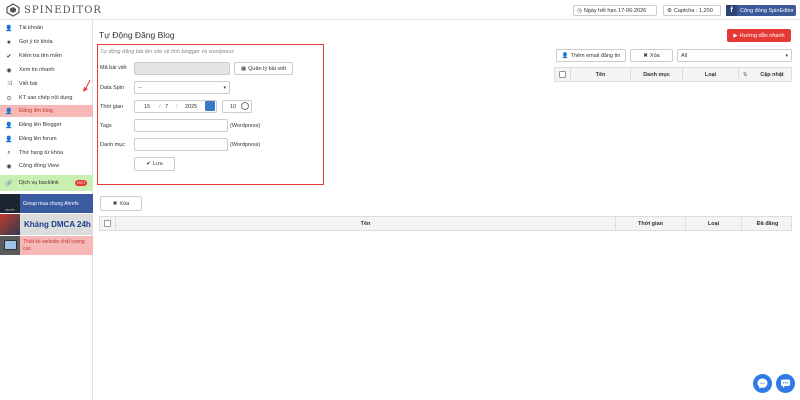 Image resolution: width=800 pixels, height=400 pixels. What do you see at coordinates (113, 68) in the screenshot?
I see `ma-bai-viet-label: Mã bài viết` at bounding box center [113, 68].